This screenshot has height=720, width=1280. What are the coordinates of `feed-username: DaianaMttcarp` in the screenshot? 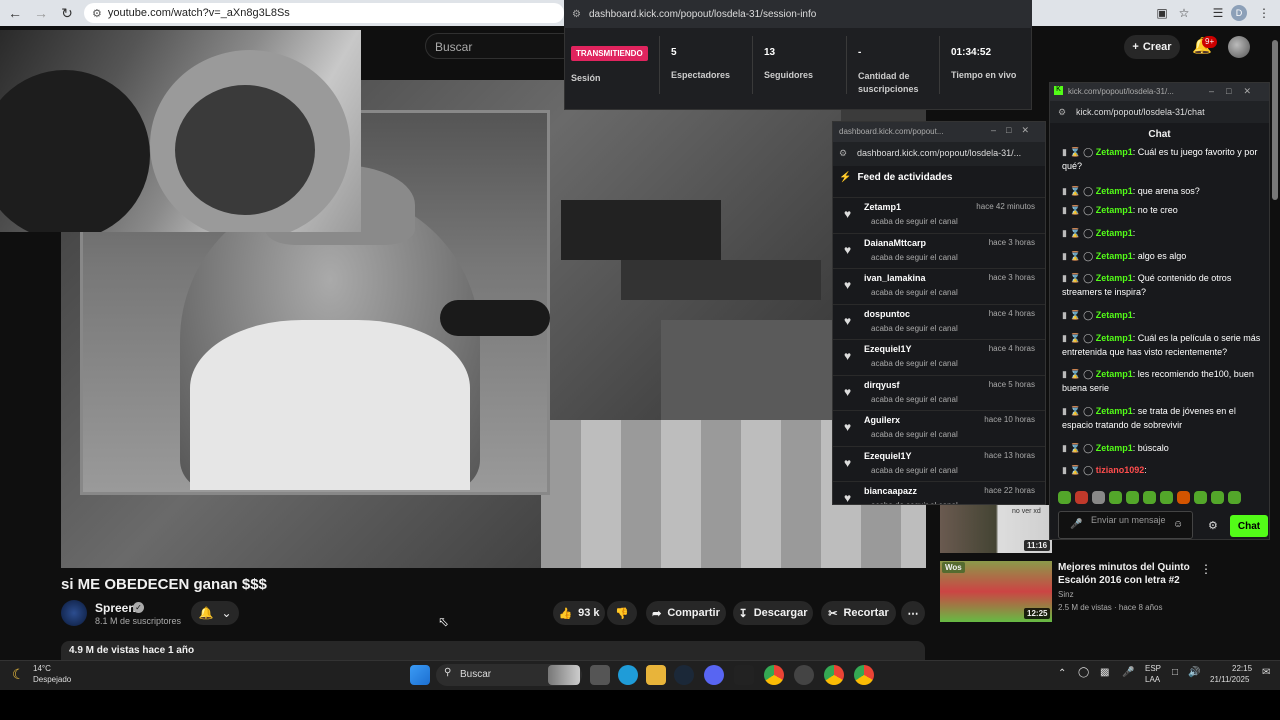 It's located at (895, 243).